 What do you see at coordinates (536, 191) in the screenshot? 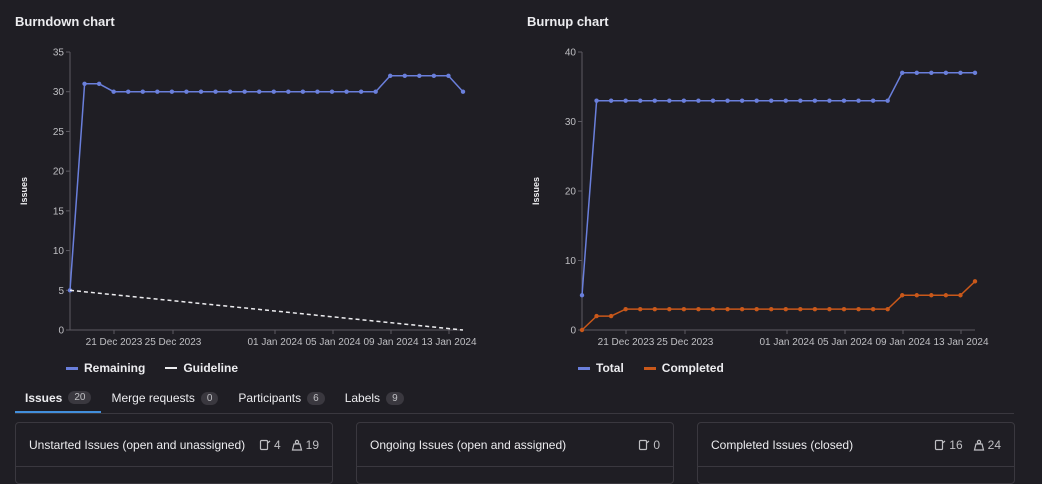
I see `y-axis-title: Issues` at bounding box center [536, 191].